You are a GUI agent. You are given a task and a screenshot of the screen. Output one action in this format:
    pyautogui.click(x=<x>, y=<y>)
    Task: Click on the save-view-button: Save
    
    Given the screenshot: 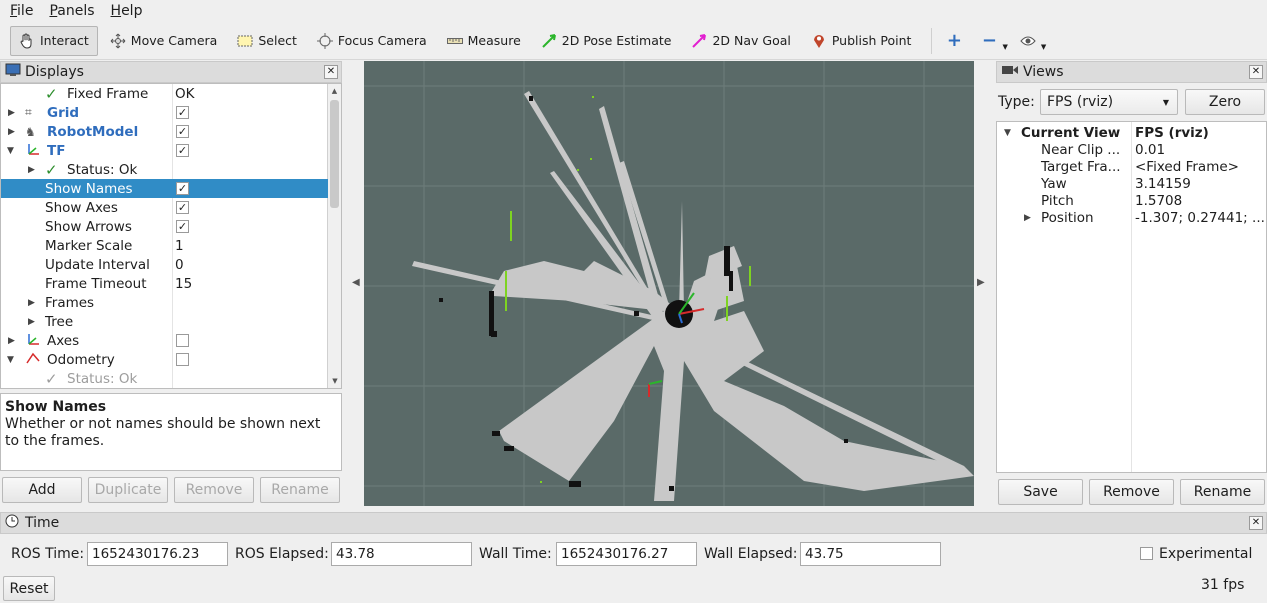 What is the action you would take?
    pyautogui.click(x=1040, y=492)
    